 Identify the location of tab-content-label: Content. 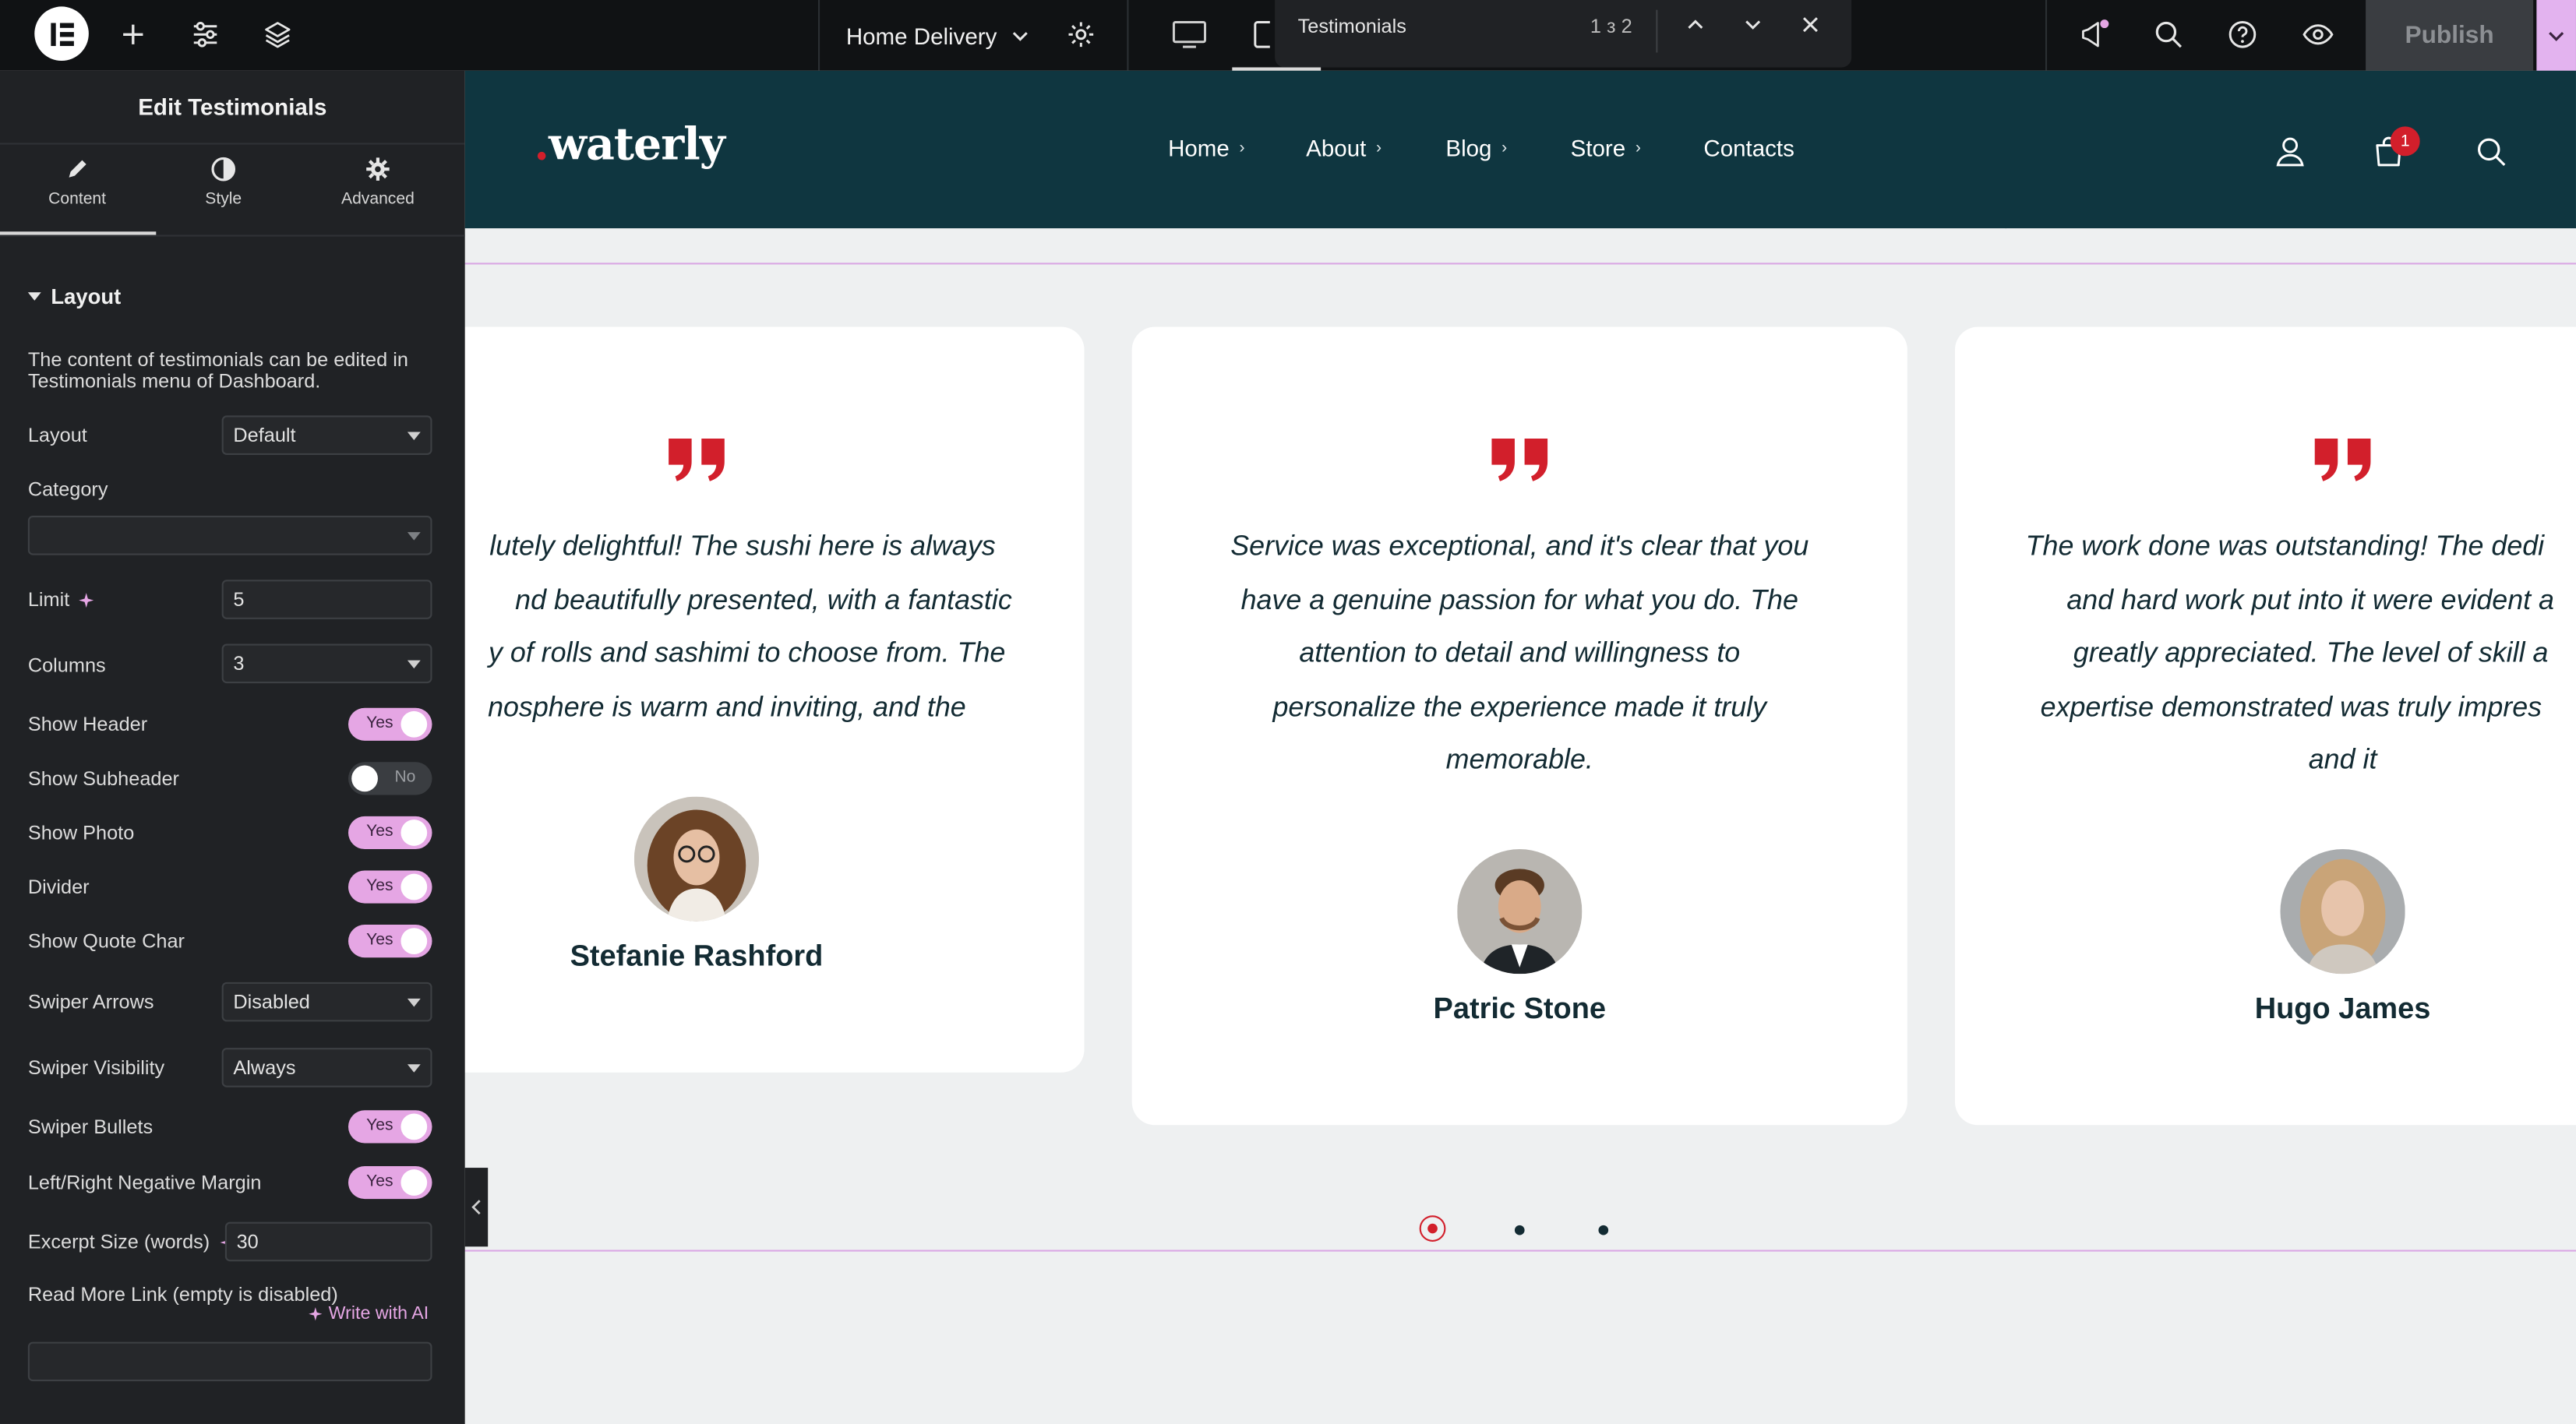
(77, 200).